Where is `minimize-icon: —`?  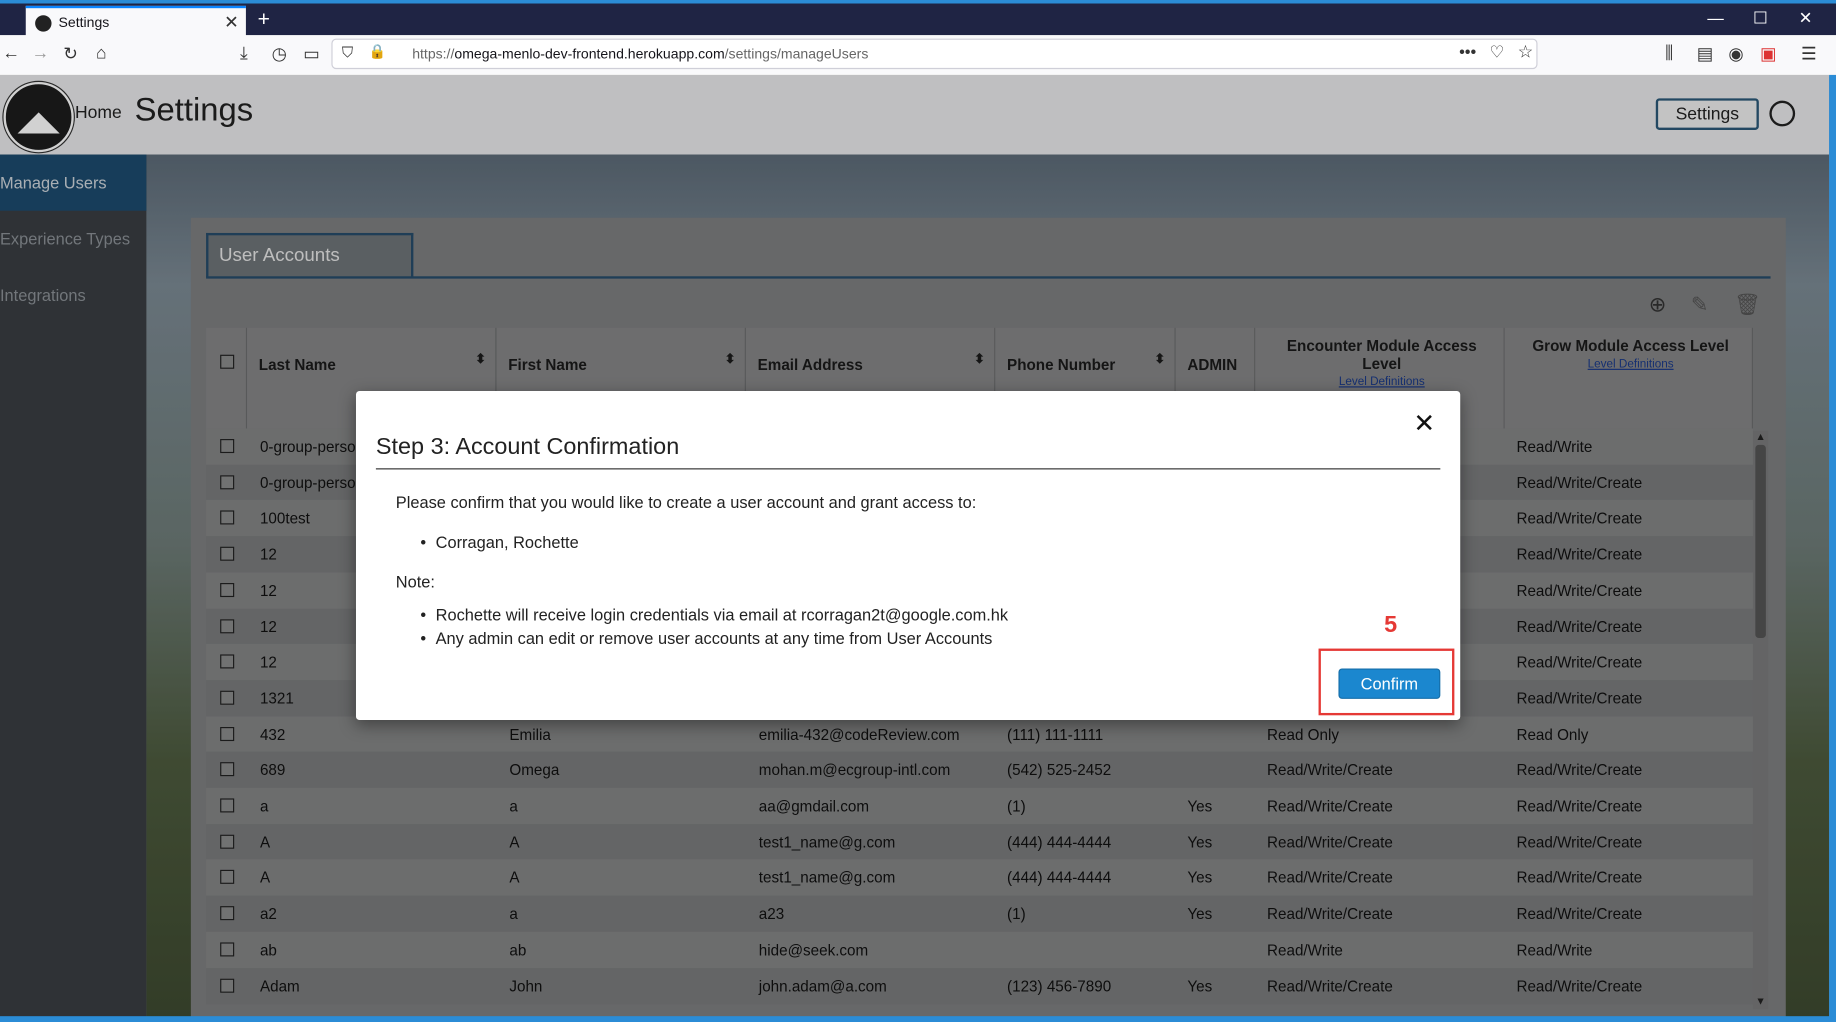
minimize-icon: — is located at coordinates (1715, 17).